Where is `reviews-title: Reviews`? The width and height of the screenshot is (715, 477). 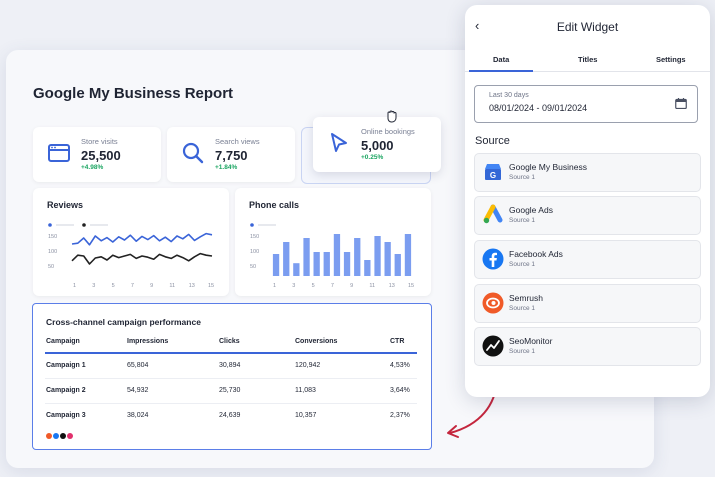
reviews-title: Reviews is located at coordinates (65, 205).